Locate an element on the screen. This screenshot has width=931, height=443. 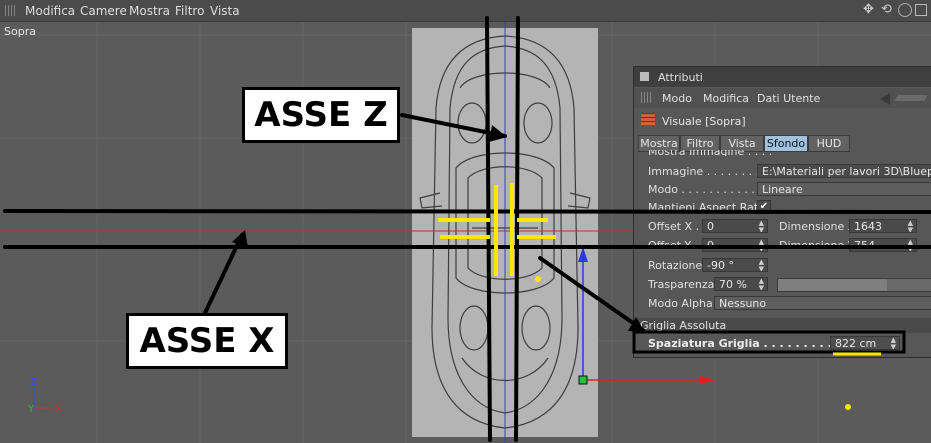
annotation-asse-x: ASSE X is located at coordinates (207, 341).